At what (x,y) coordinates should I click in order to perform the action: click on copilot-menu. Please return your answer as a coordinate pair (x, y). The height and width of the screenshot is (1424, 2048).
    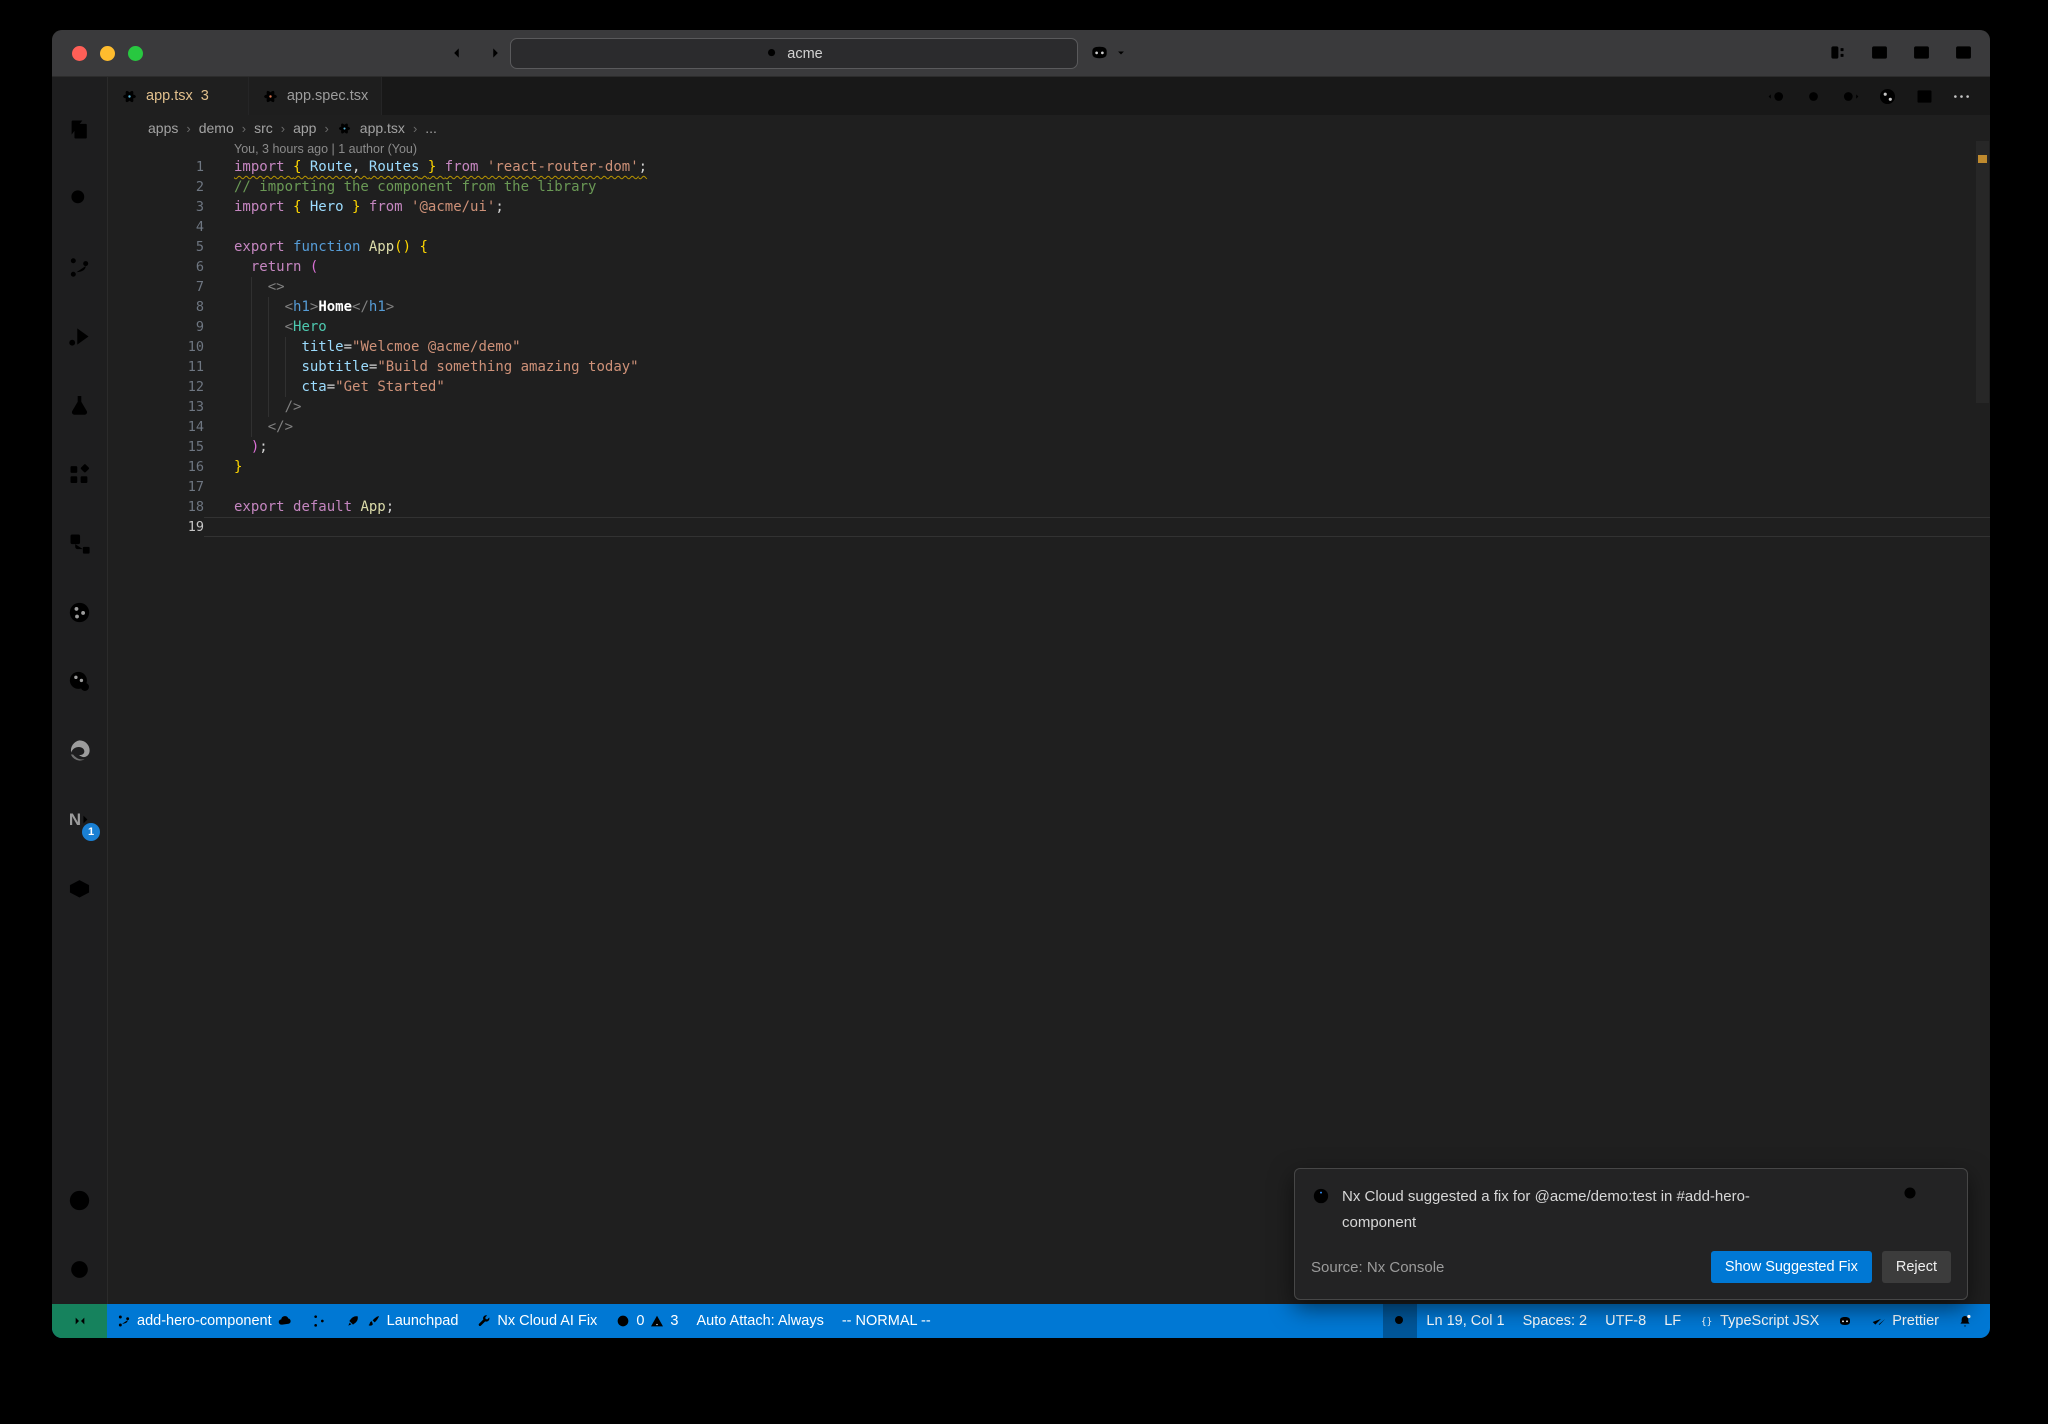
    Looking at the image, I should click on (1108, 52).